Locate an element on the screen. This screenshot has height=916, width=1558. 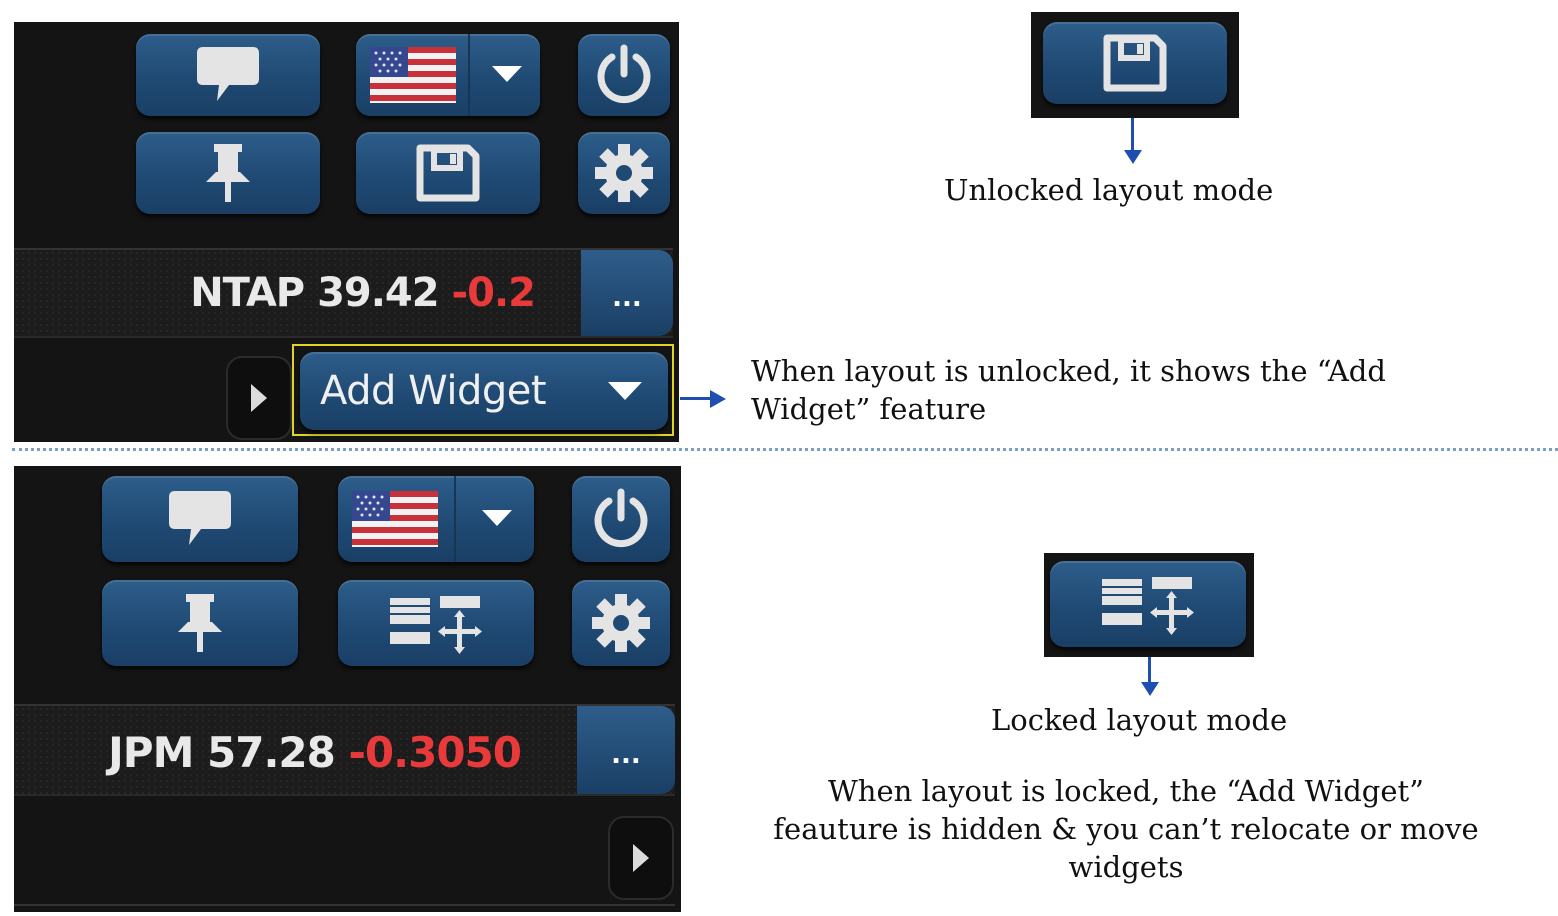
unlocked-mode-label: Unlocked layout mode is located at coordinates (1109, 190).